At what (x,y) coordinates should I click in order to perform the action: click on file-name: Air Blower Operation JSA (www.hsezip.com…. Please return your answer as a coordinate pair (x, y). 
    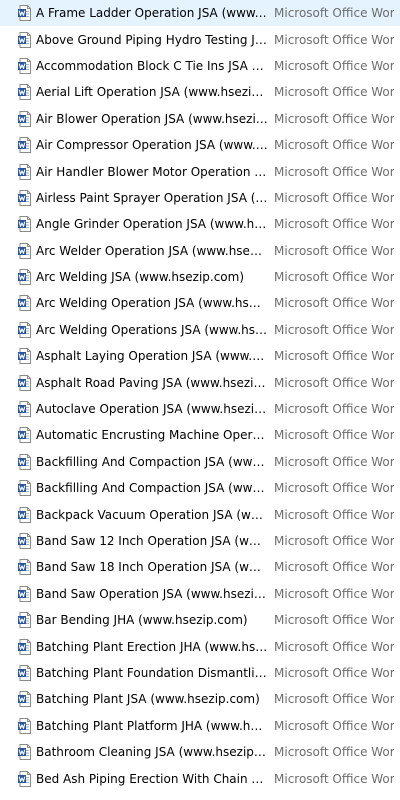
    Looking at the image, I should click on (152, 118).